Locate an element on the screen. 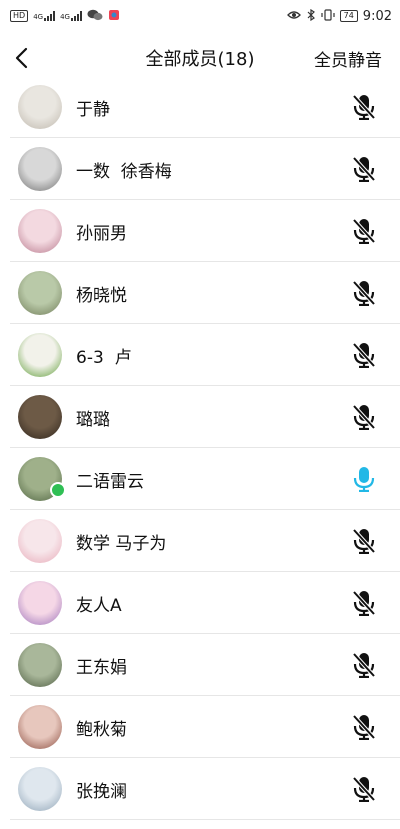 The height and width of the screenshot is (829, 400). mic-on-button is located at coordinates (364, 479).